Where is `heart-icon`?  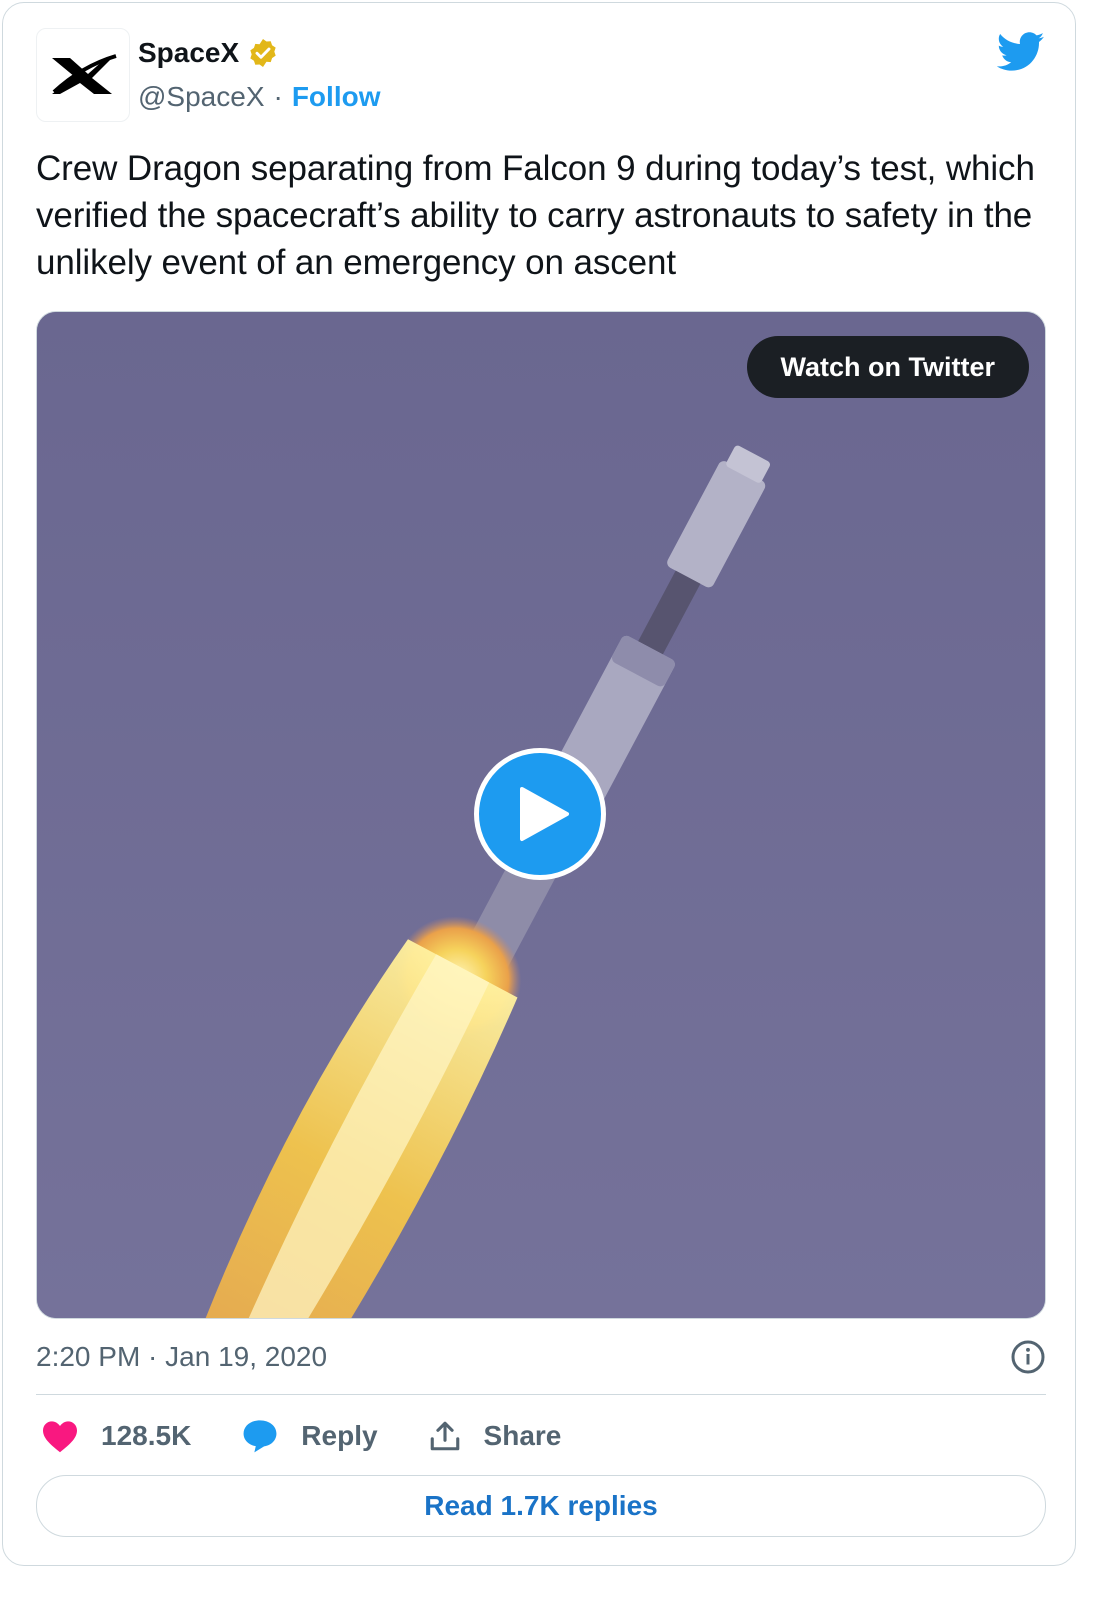
heart-icon is located at coordinates (60, 1437).